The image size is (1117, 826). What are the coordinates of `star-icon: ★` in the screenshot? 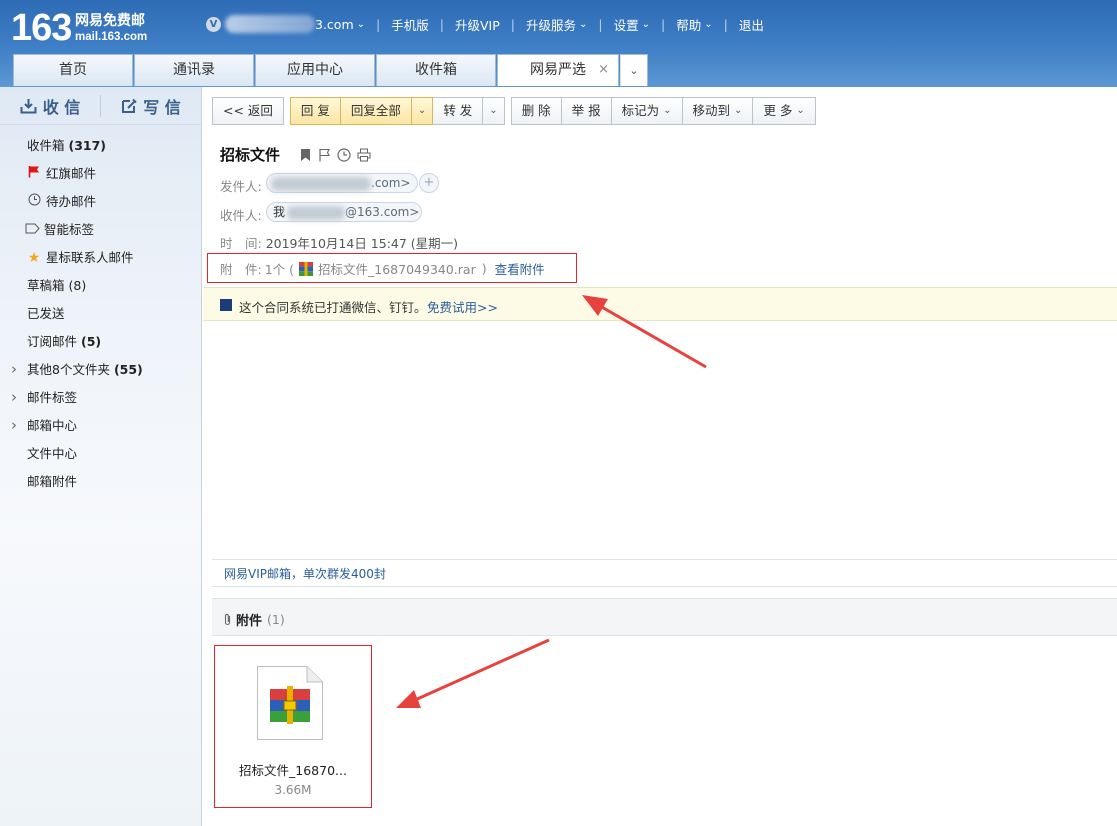 It's located at (34, 258).